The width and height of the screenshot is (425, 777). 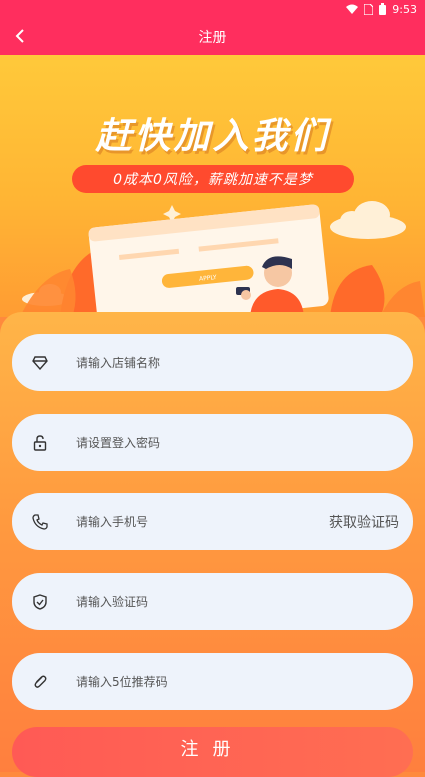 What do you see at coordinates (364, 521) in the screenshot?
I see `get-code-button: 获取验证码` at bounding box center [364, 521].